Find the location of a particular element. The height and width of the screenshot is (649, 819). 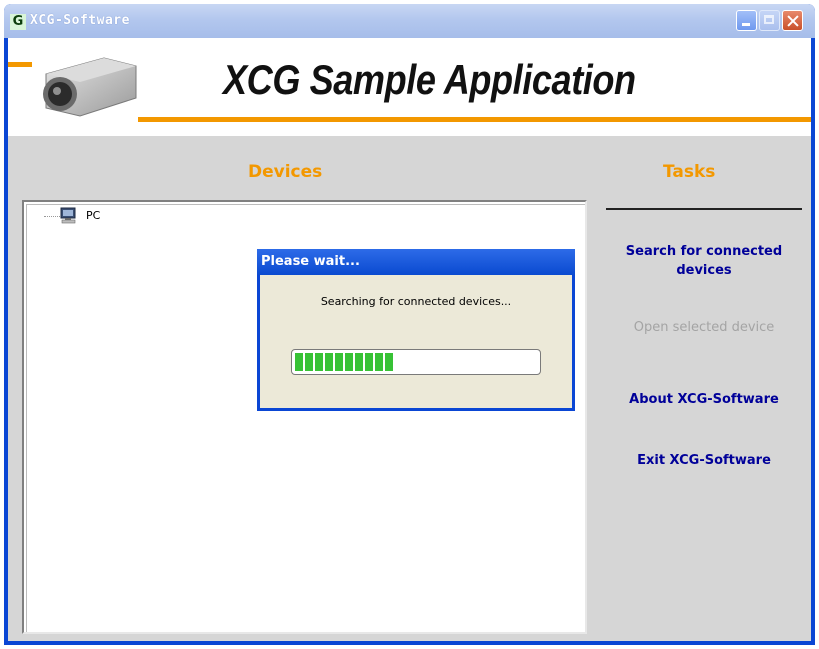

about-link: About XCG-Software is located at coordinates (704, 399).